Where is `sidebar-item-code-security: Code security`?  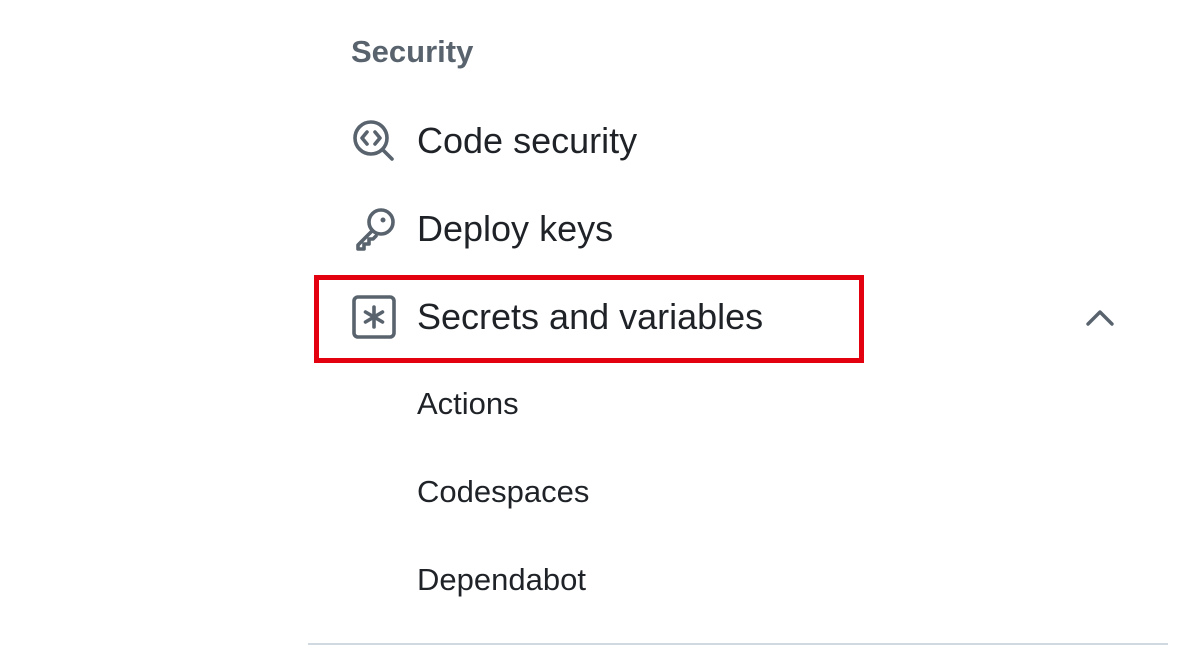
sidebar-item-code-security: Code security is located at coordinates (740, 141).